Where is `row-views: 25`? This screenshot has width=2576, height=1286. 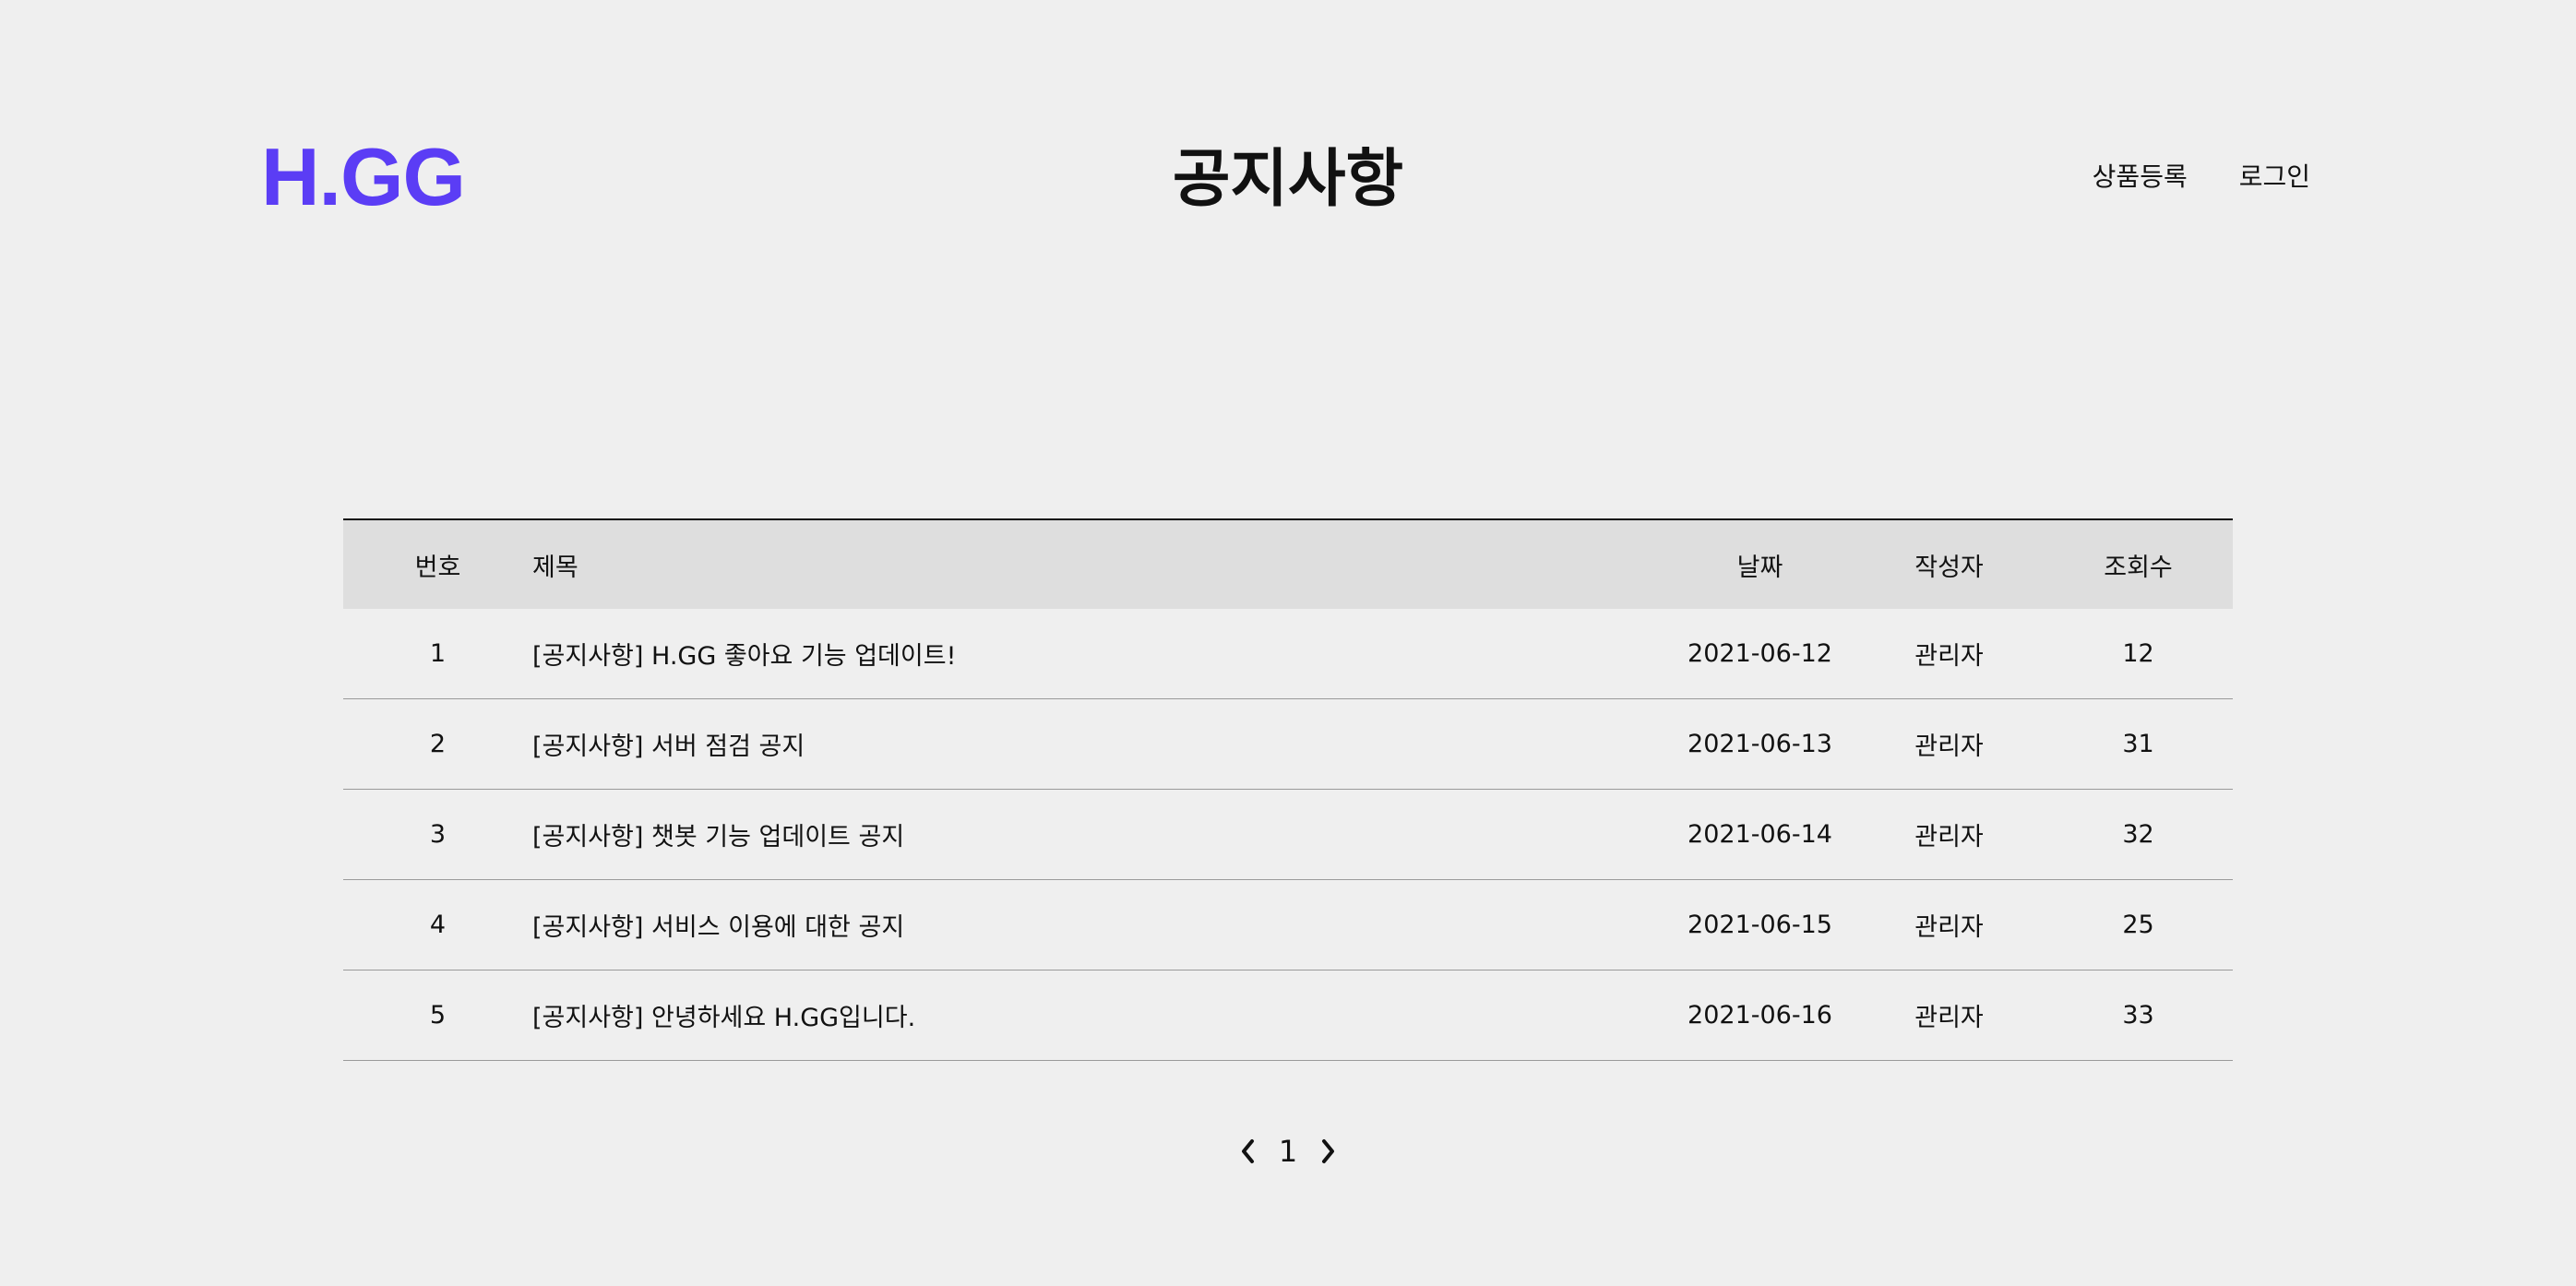
row-views: 25 is located at coordinates (2138, 925).